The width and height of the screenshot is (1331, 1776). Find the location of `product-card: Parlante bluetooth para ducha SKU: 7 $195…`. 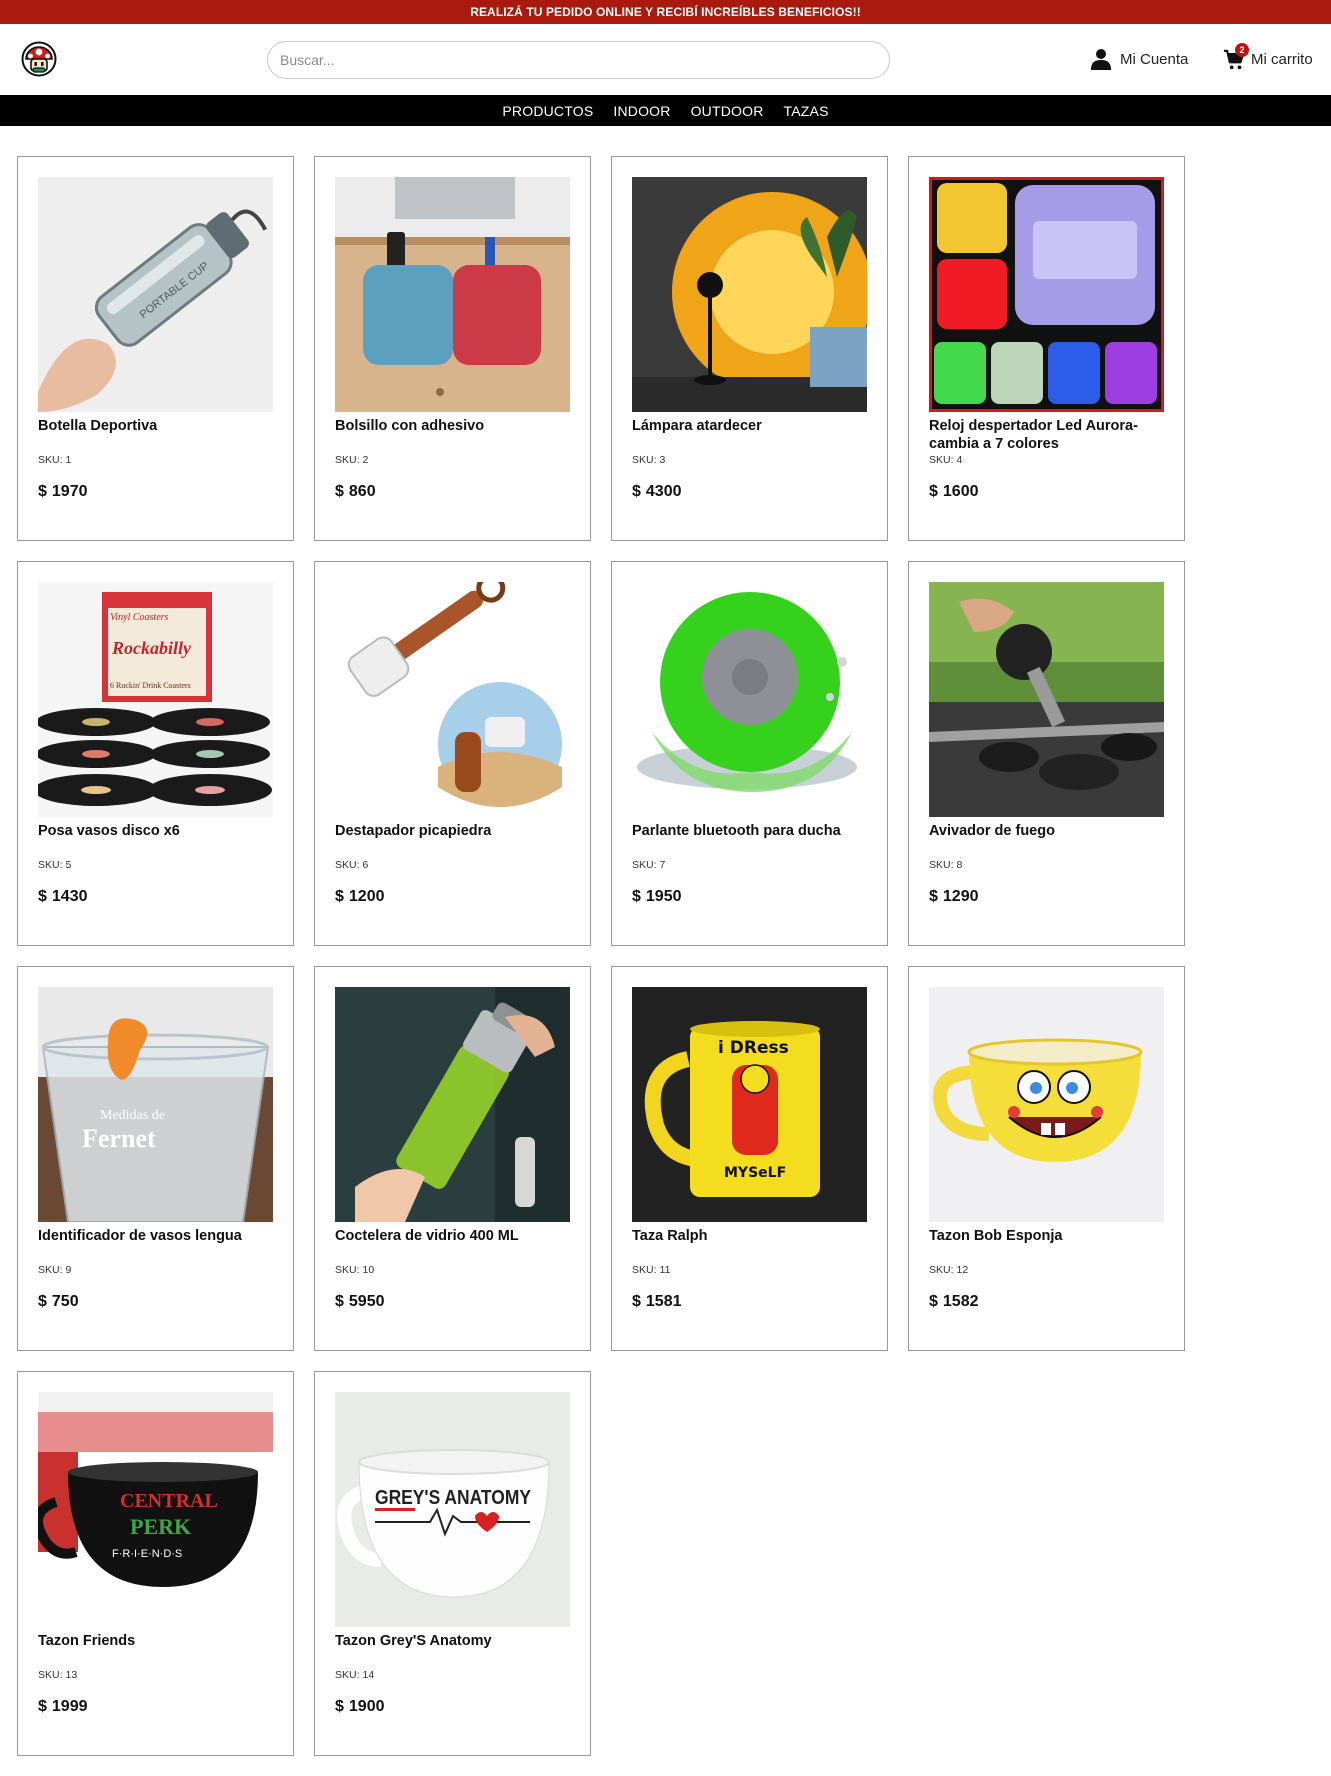

product-card: Parlante bluetooth para ducha SKU: 7 $195… is located at coordinates (749, 753).